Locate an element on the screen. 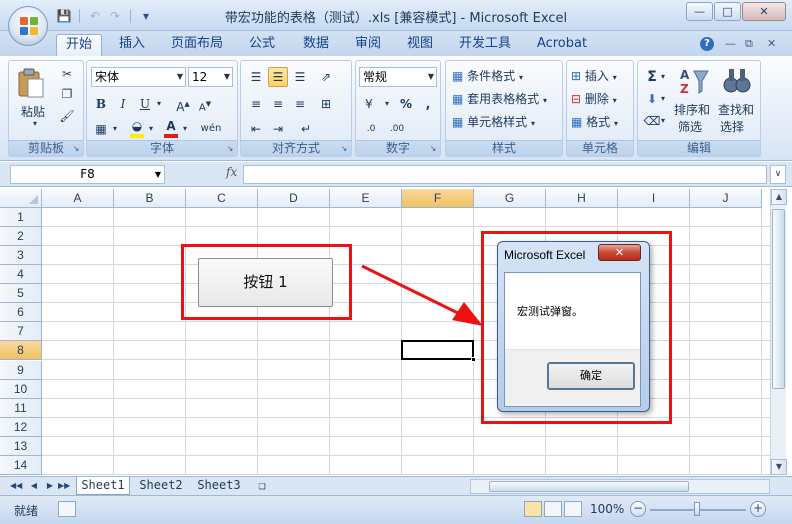  vertical-scrollbar: ▲ ▼ is located at coordinates (778, 332).